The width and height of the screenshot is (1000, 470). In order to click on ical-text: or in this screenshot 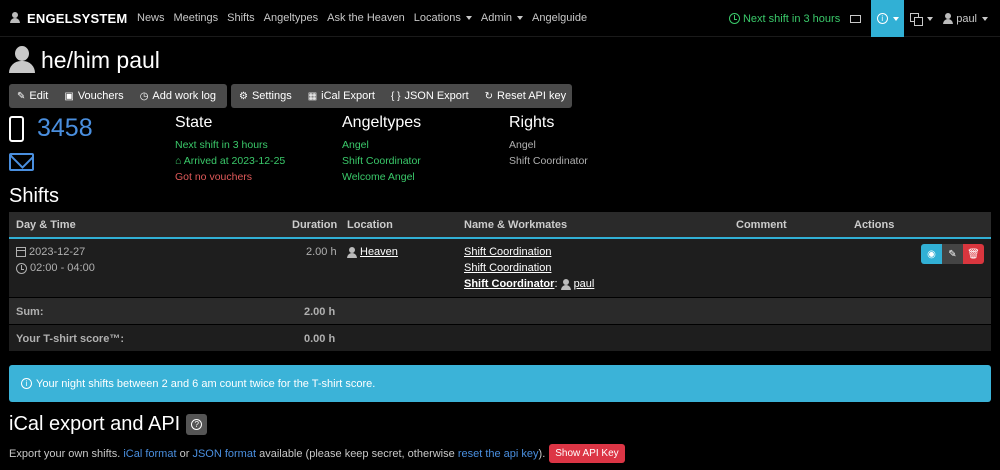, I will do `click(184, 453)`.